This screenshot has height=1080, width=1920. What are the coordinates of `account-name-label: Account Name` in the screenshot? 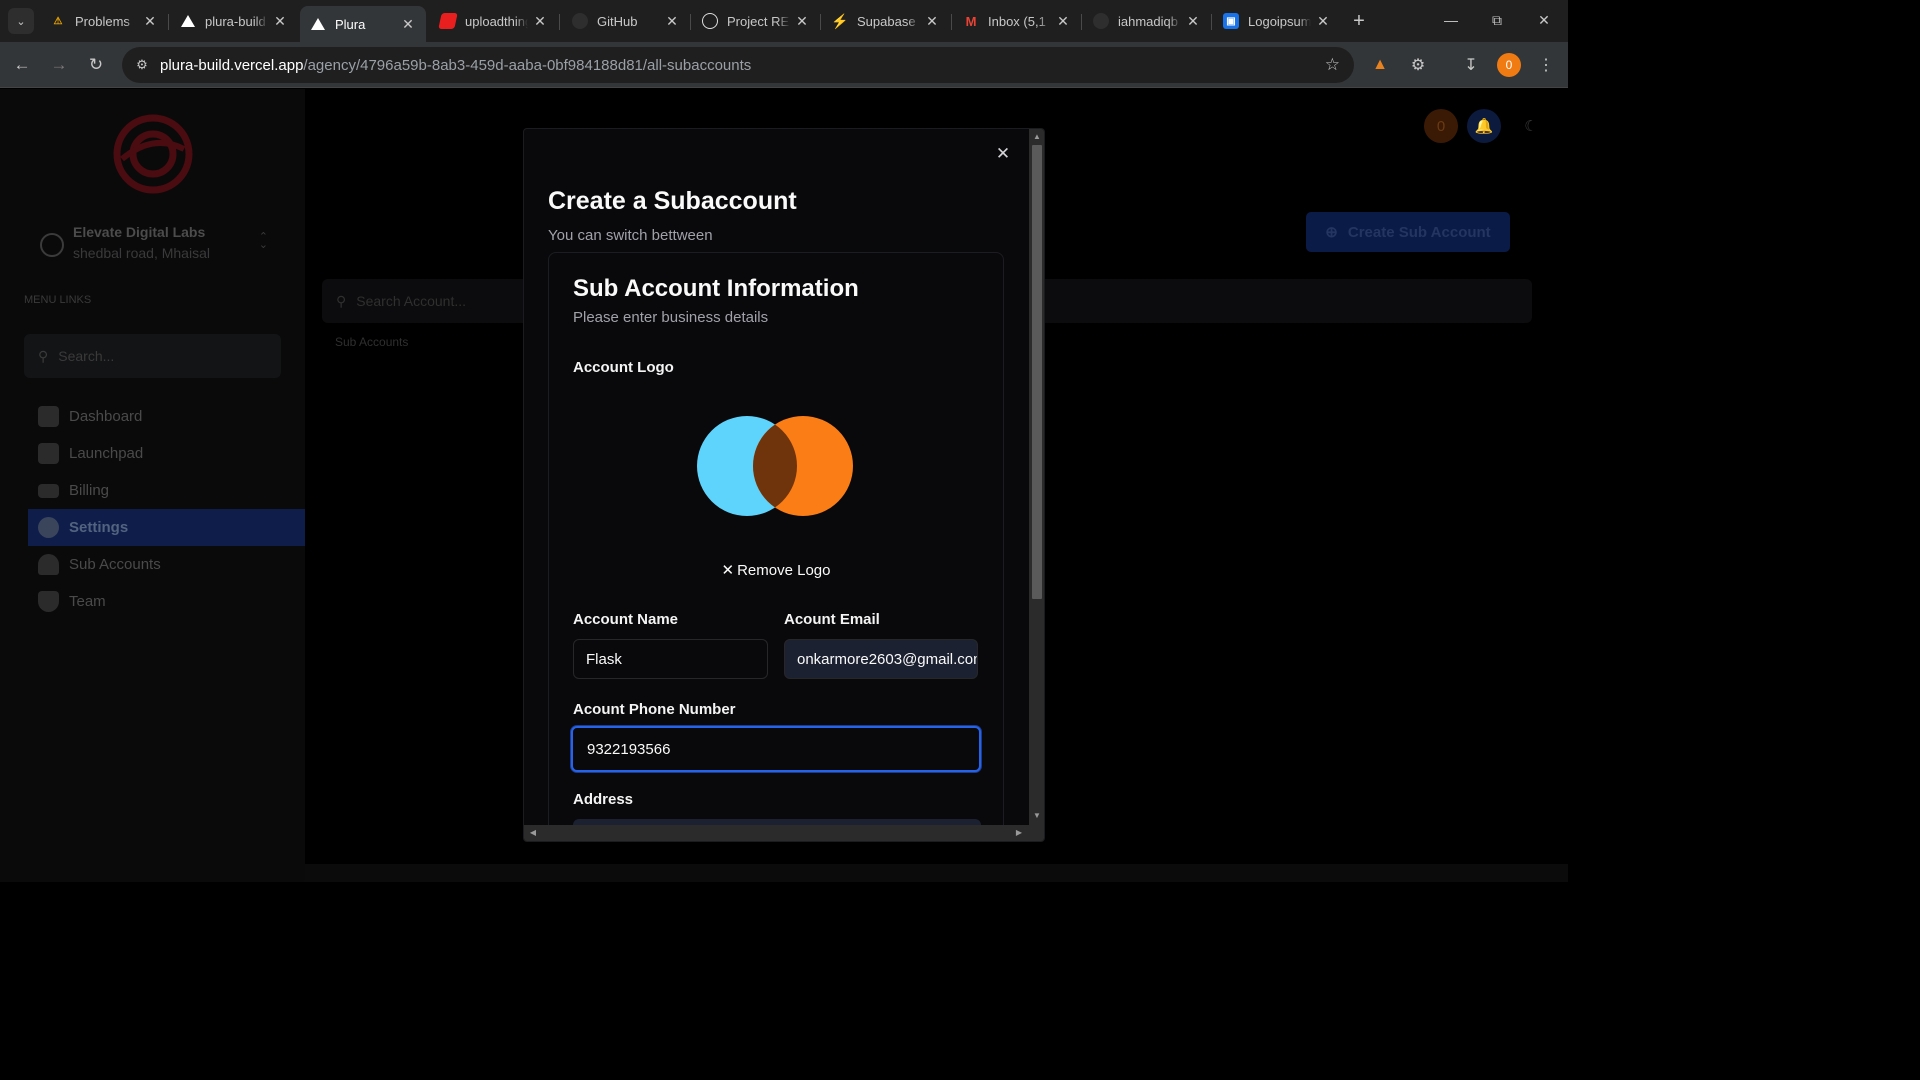 It's located at (626, 619).